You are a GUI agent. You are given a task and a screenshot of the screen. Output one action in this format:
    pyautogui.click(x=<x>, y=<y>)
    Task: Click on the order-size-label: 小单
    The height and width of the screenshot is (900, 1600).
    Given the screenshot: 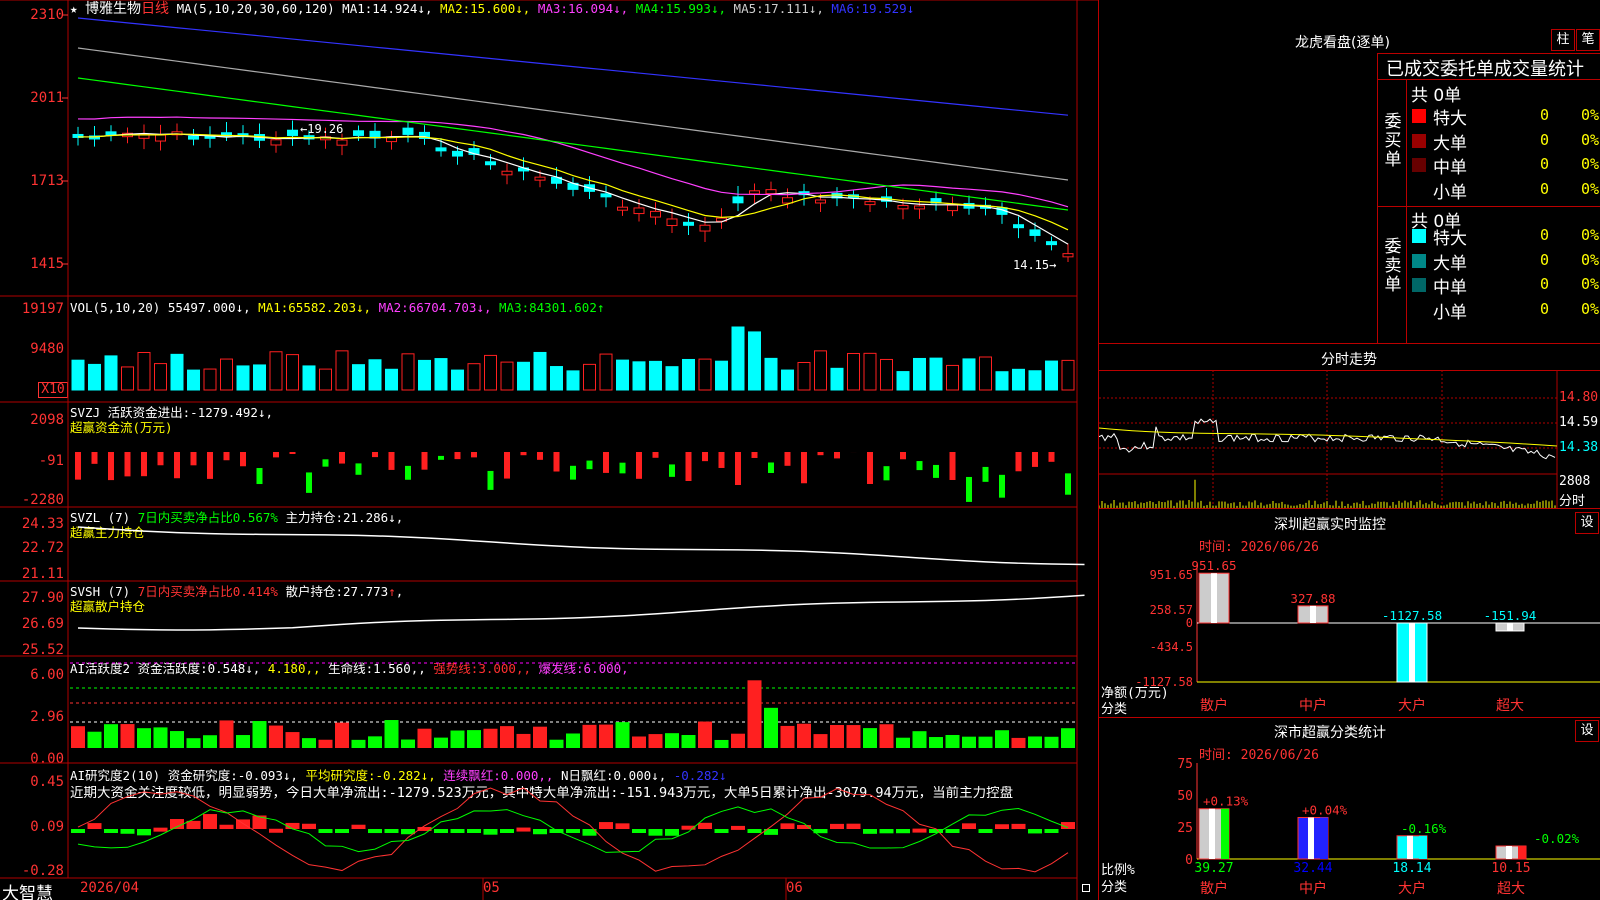 What is the action you would take?
    pyautogui.click(x=1450, y=192)
    